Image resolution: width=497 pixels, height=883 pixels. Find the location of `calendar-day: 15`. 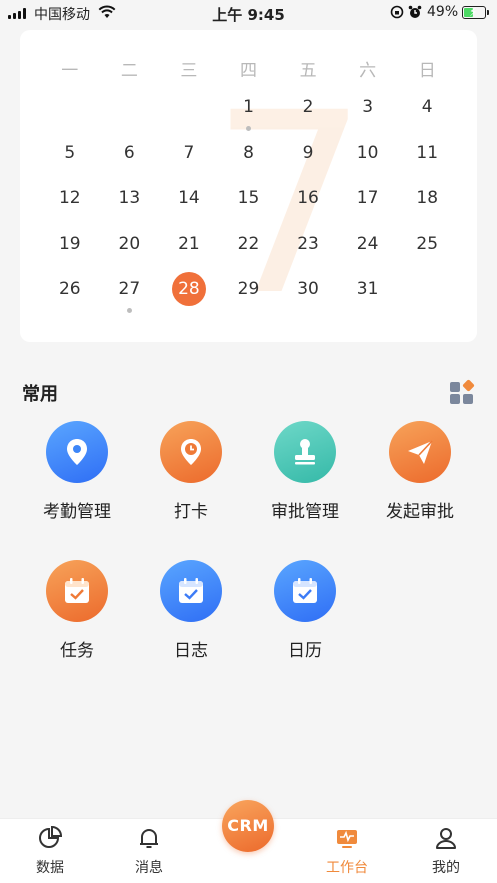

calendar-day: 15 is located at coordinates (249, 204).